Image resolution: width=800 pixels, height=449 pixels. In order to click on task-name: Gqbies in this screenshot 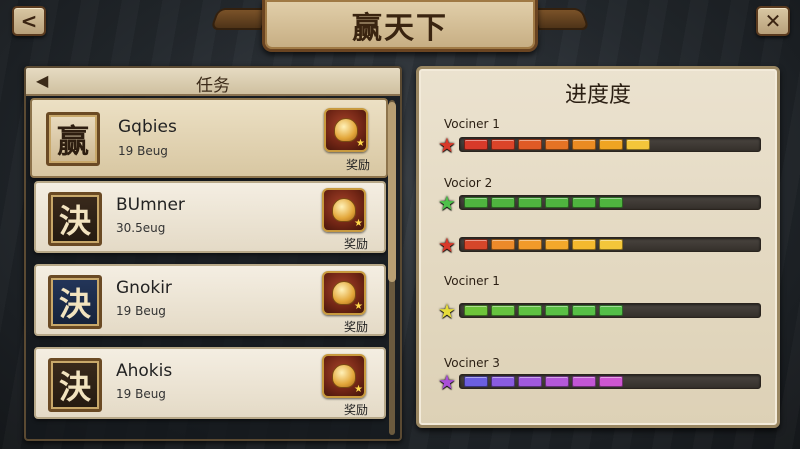, I will do `click(147, 127)`.